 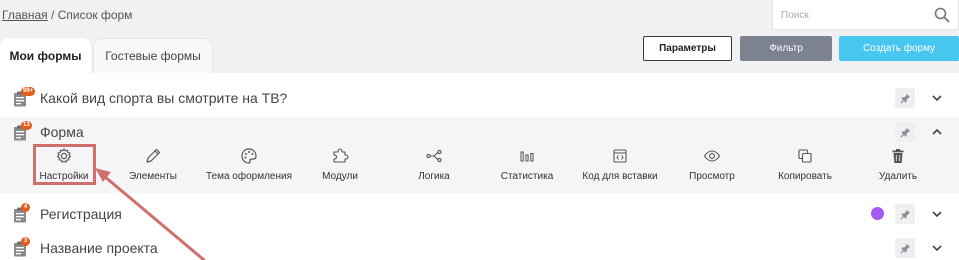 What do you see at coordinates (712, 165) in the screenshot?
I see `toolbar-preview: Просмотр` at bounding box center [712, 165].